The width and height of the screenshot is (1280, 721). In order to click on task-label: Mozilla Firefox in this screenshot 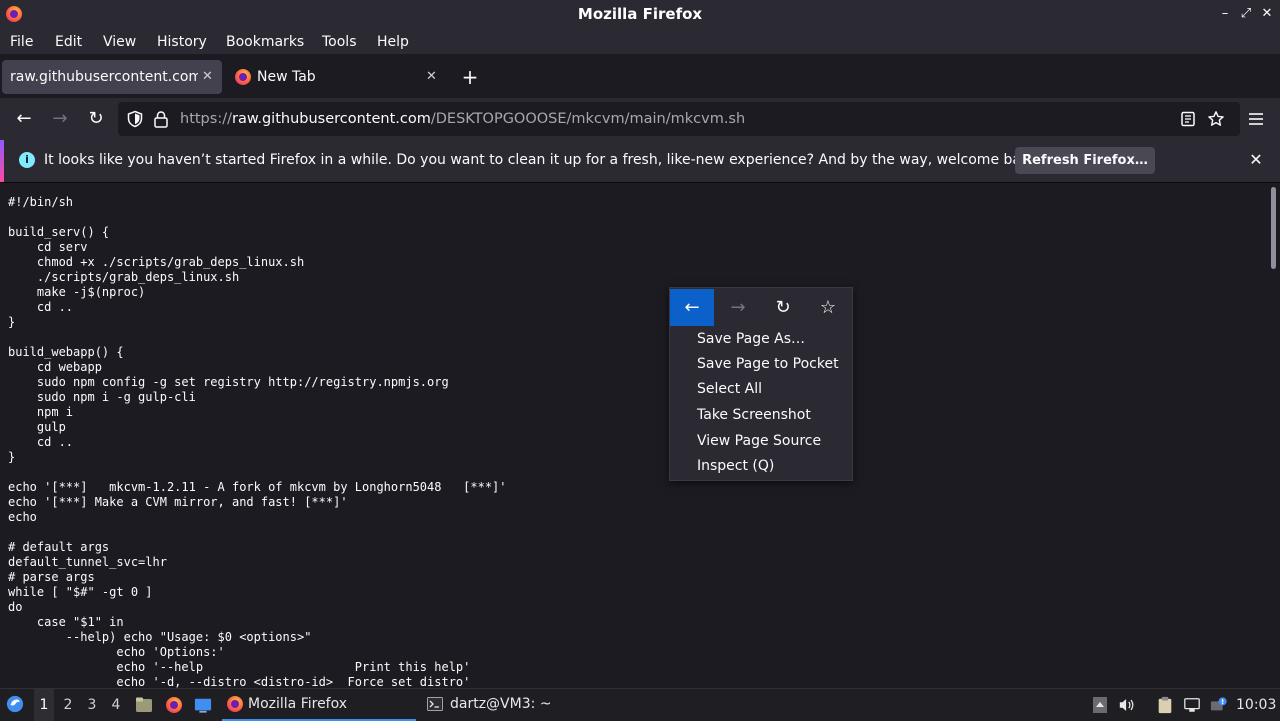, I will do `click(298, 704)`.